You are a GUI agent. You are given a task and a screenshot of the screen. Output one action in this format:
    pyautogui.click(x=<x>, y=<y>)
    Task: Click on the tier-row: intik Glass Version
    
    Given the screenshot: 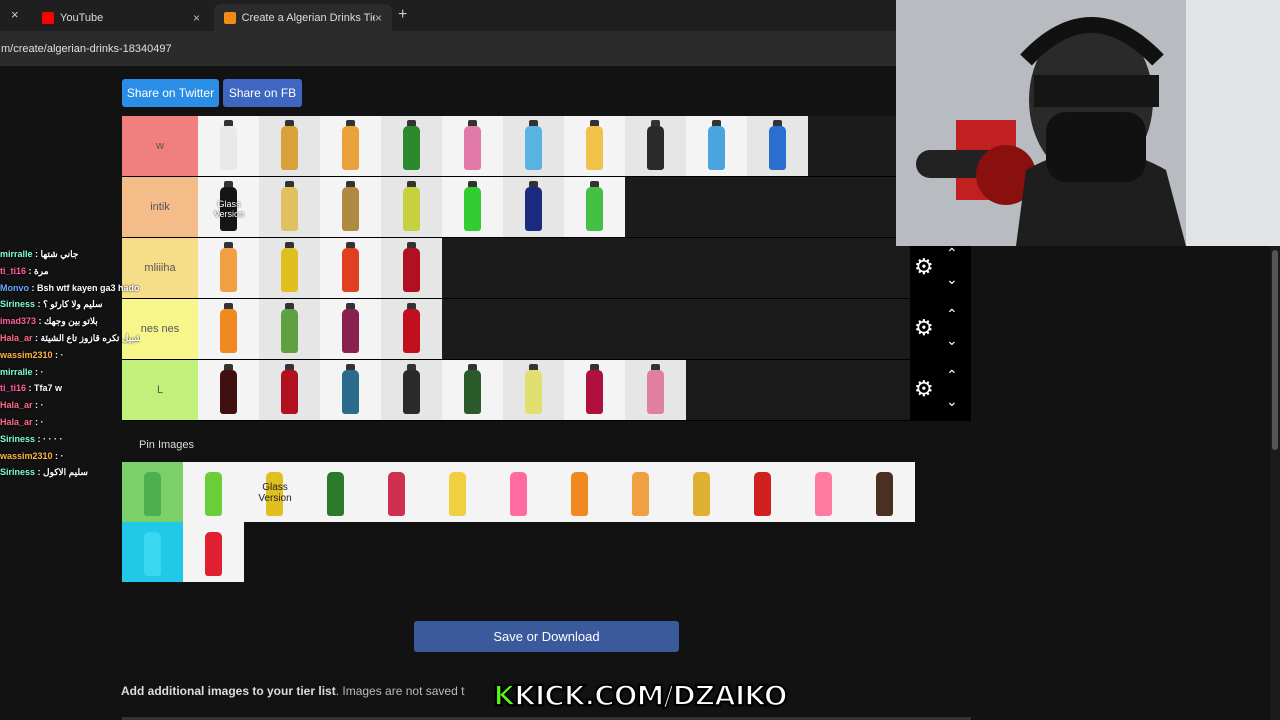 What is the action you would take?
    pyautogui.click(x=546, y=207)
    